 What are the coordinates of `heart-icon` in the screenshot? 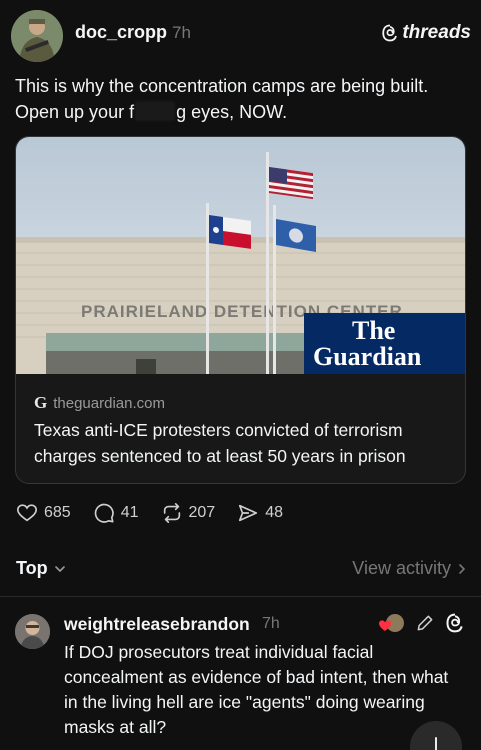 It's located at (27, 513).